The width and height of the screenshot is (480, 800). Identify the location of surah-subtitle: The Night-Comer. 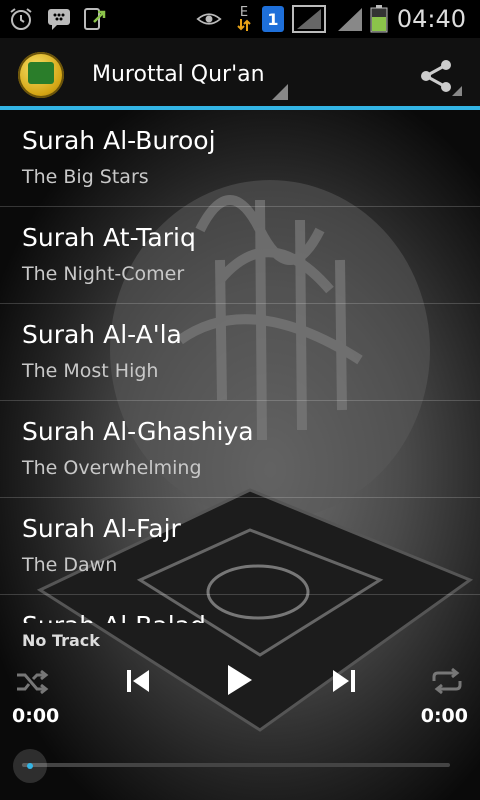
(103, 274).